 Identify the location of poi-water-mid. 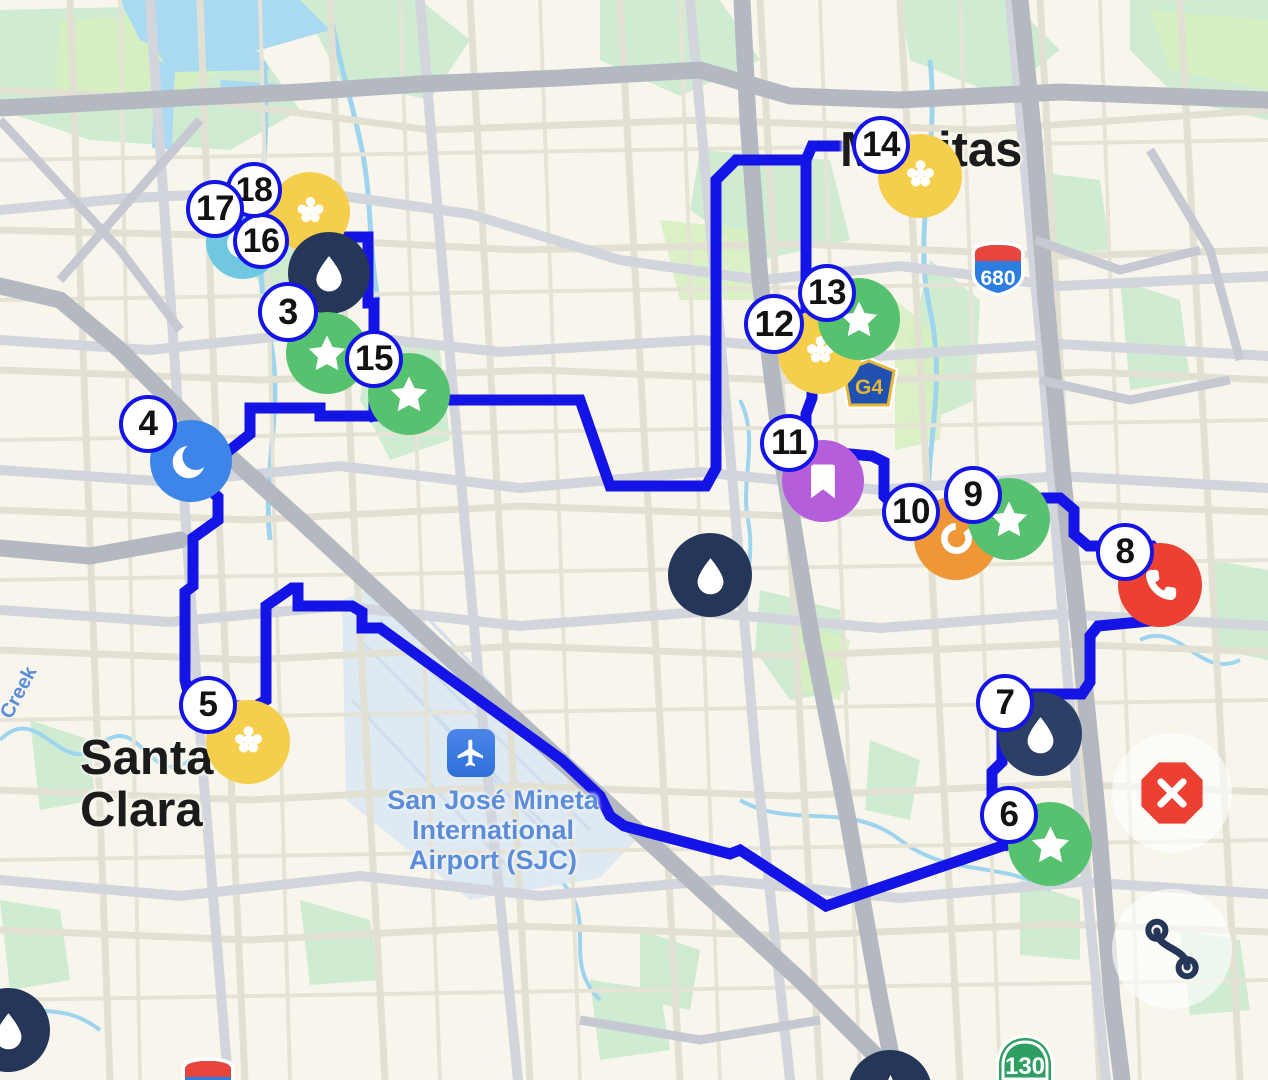
(710, 575).